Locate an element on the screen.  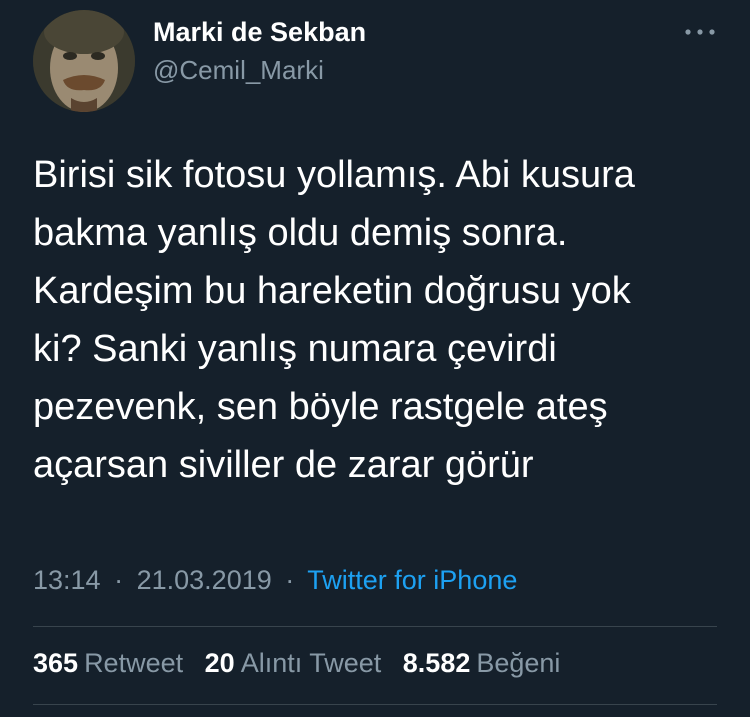
tweet-stats: 365 Retweet 20 Alıntı Tweet 8.582 Beğeni is located at coordinates (303, 663).